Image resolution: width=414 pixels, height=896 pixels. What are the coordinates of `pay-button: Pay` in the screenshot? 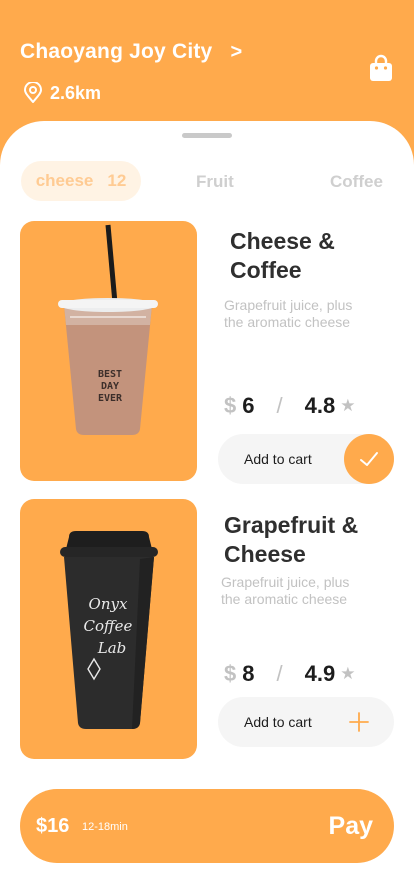 It's located at (351, 826).